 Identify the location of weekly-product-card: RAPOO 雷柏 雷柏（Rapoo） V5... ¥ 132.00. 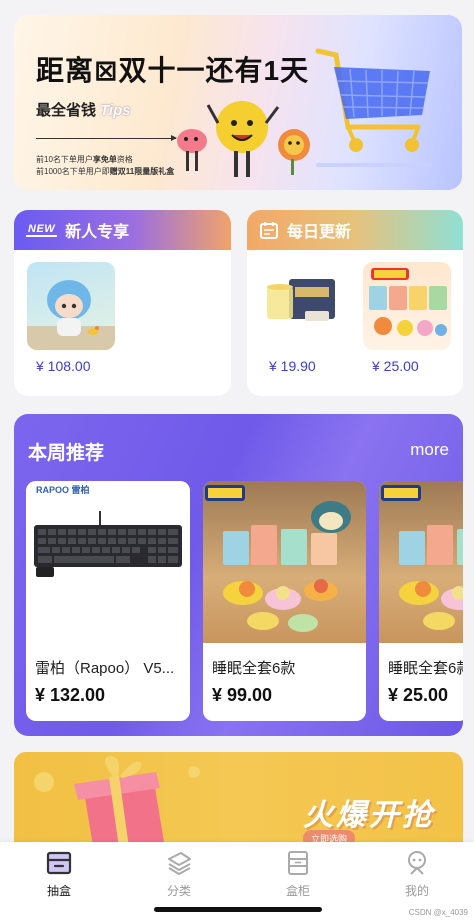
(108, 601).